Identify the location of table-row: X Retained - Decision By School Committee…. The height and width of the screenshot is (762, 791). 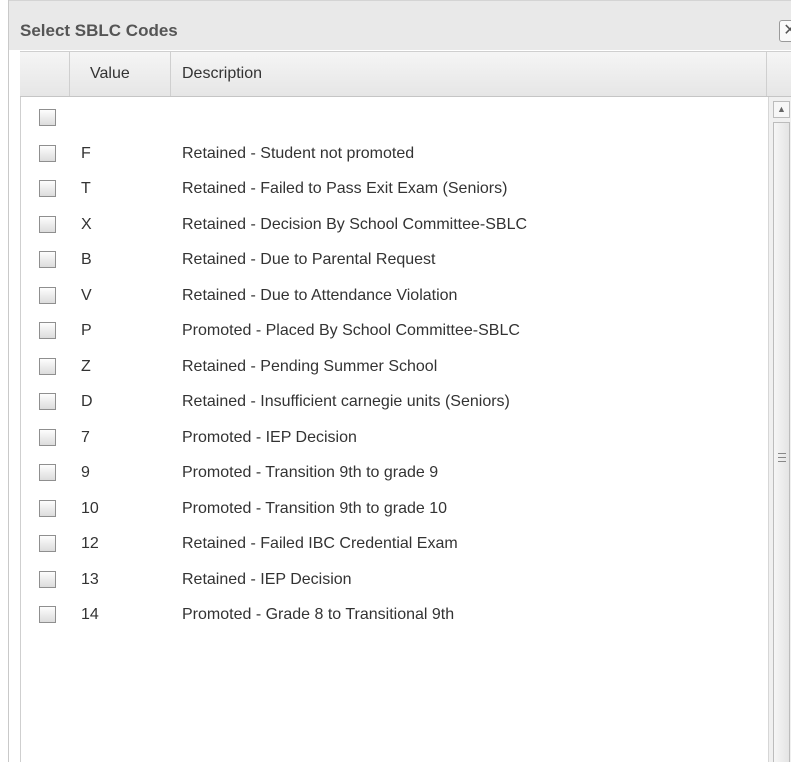
(394, 224).